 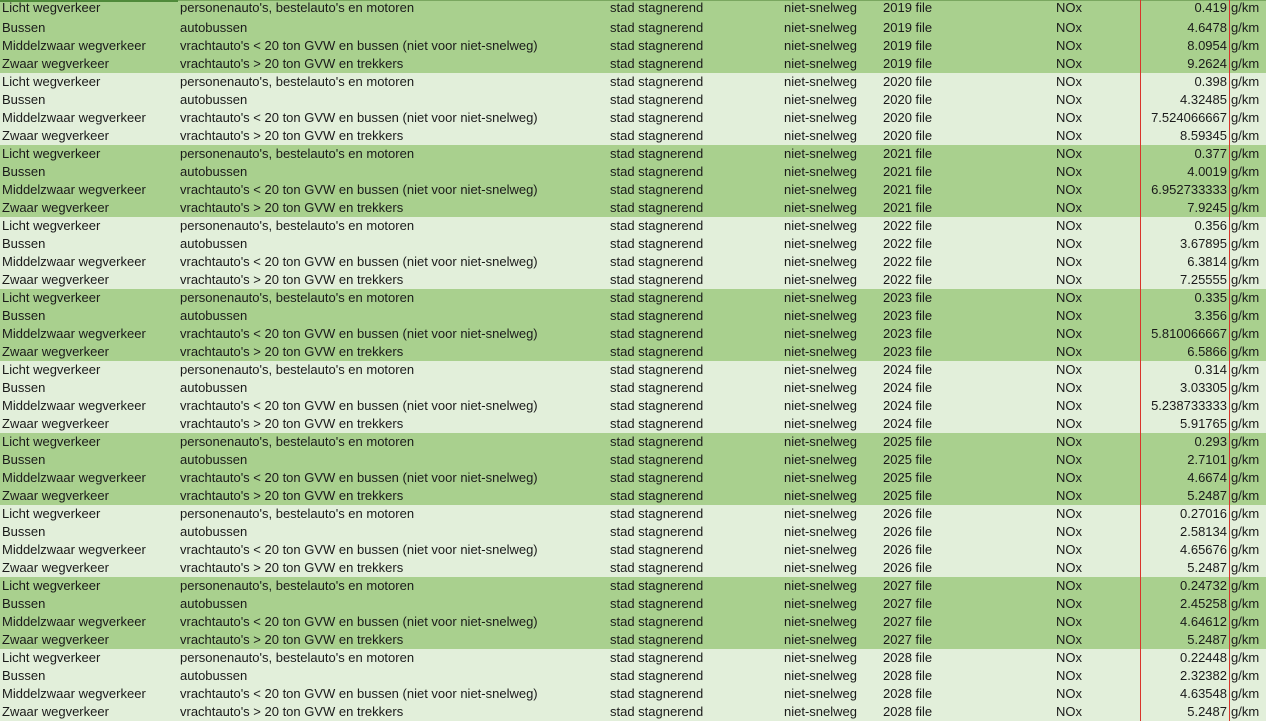 I want to click on year-scenario-cell: 2023 file, so click(x=968, y=334).